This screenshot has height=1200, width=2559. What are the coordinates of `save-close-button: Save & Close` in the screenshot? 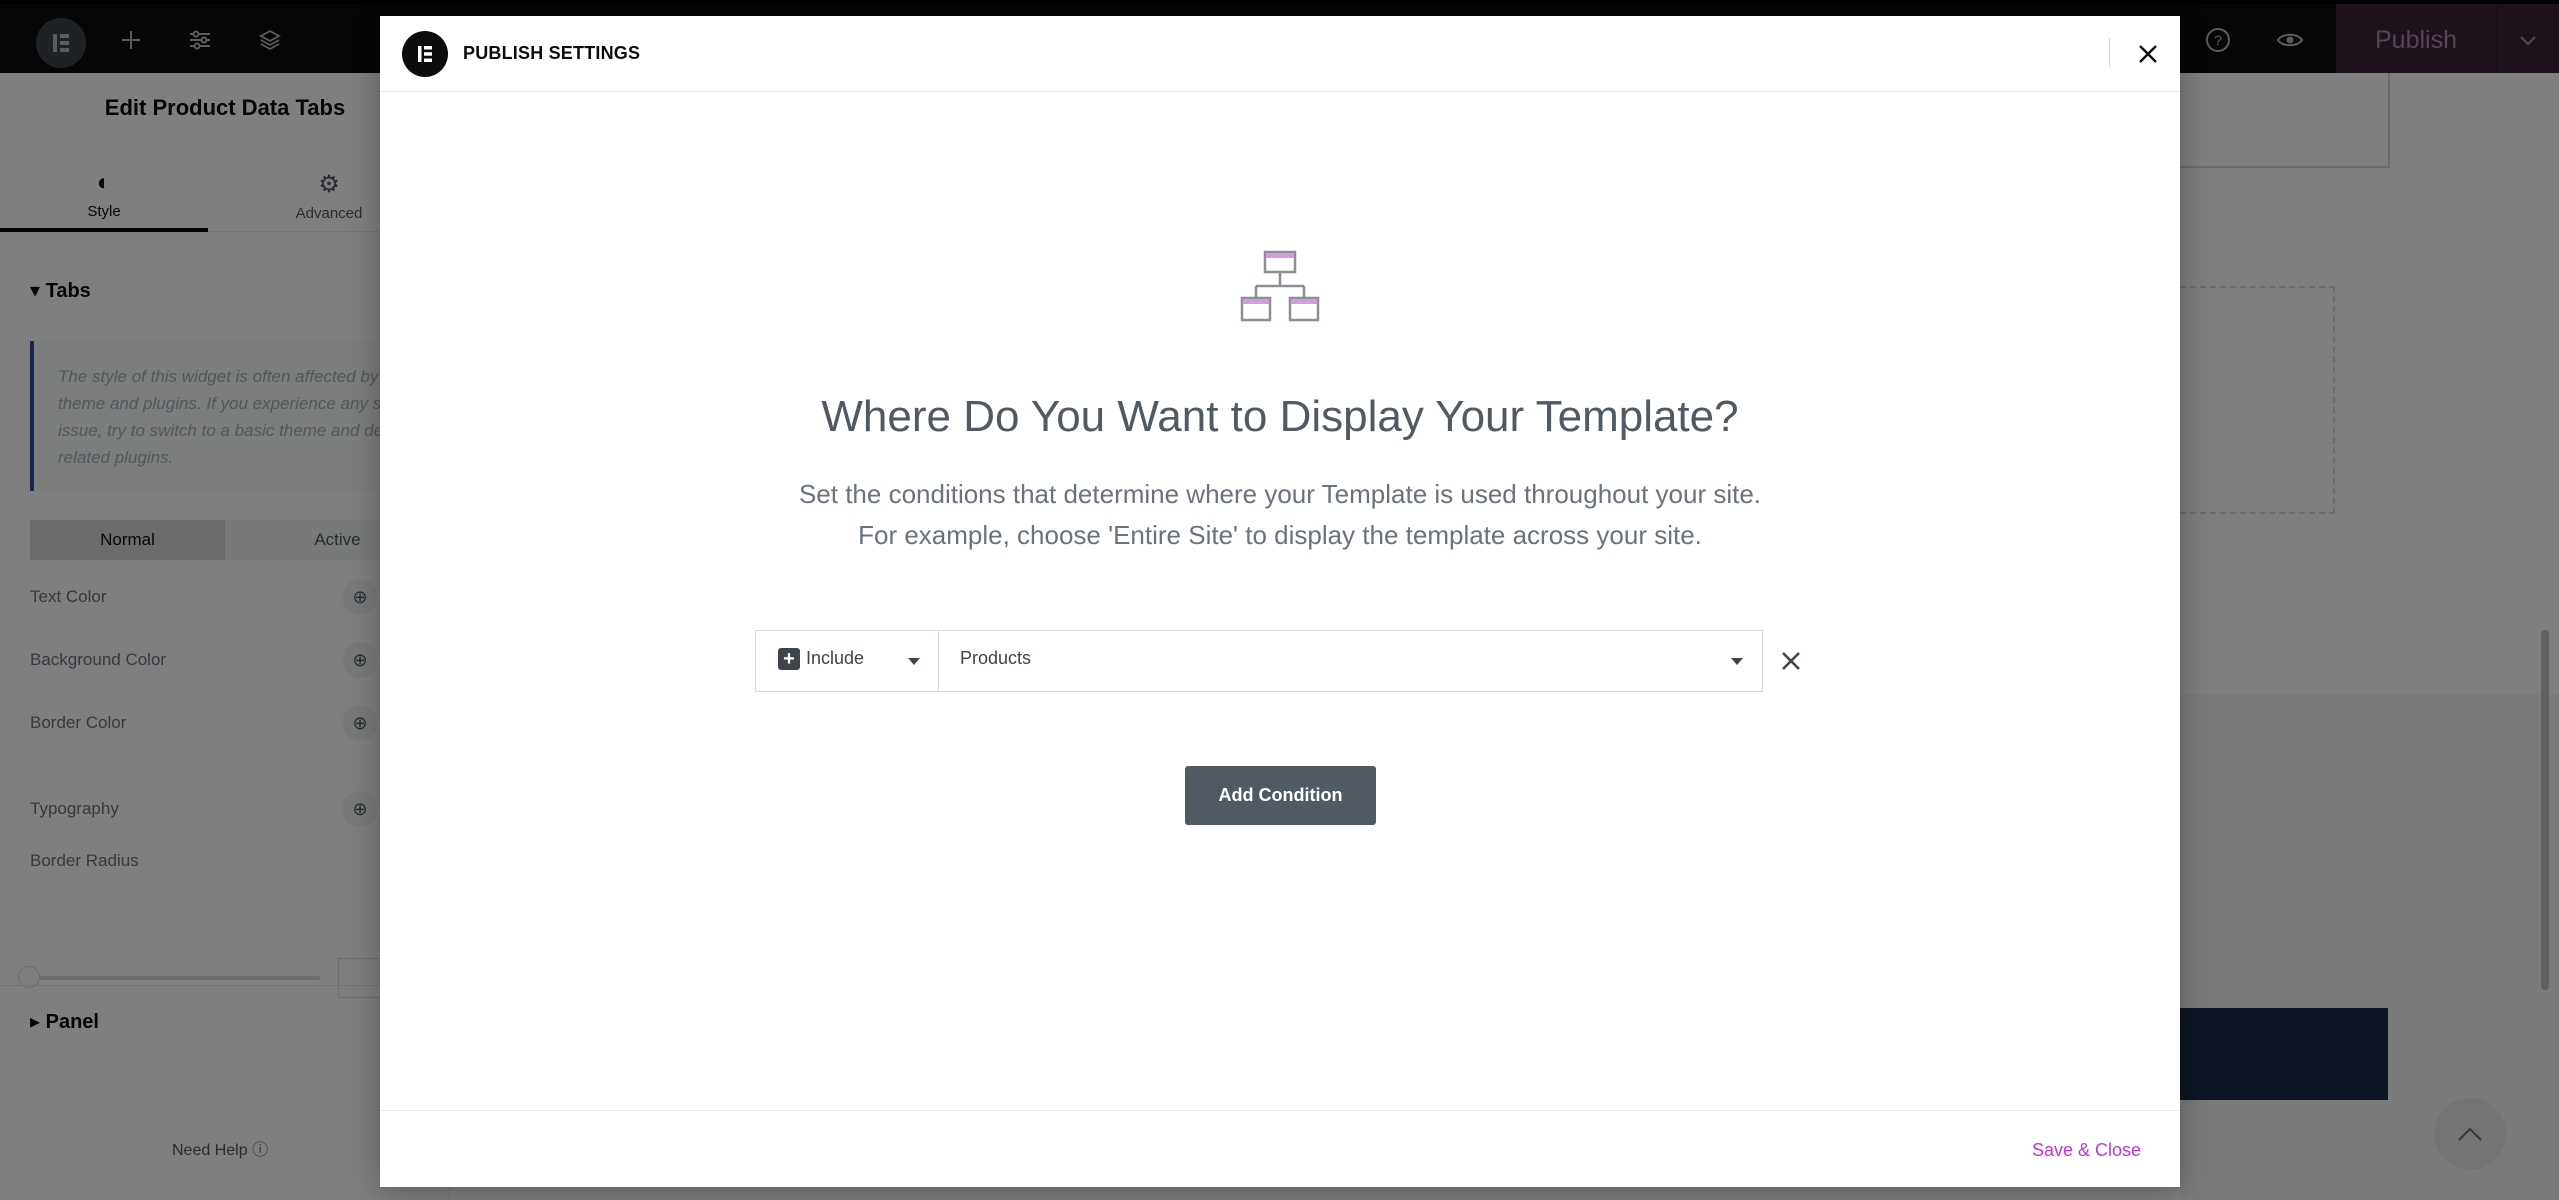 It's located at (2086, 1150).